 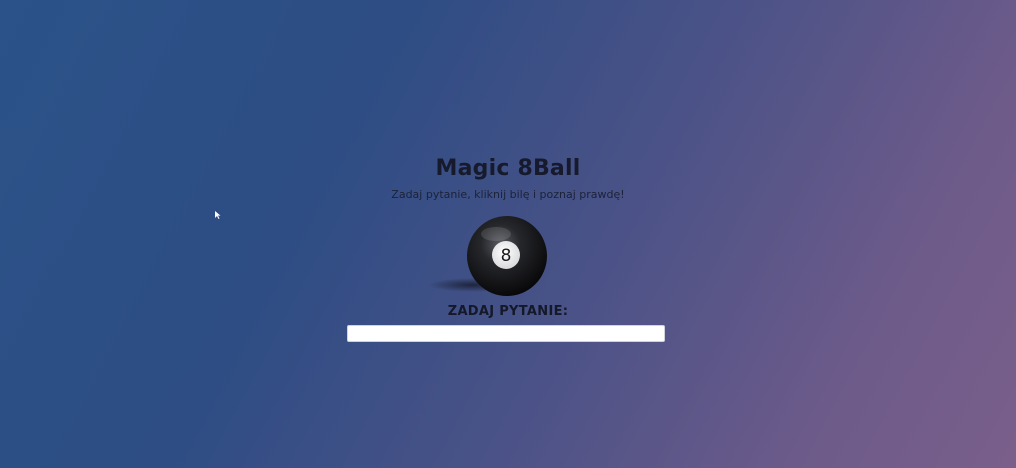 What do you see at coordinates (506, 256) in the screenshot?
I see `ball-number: 8` at bounding box center [506, 256].